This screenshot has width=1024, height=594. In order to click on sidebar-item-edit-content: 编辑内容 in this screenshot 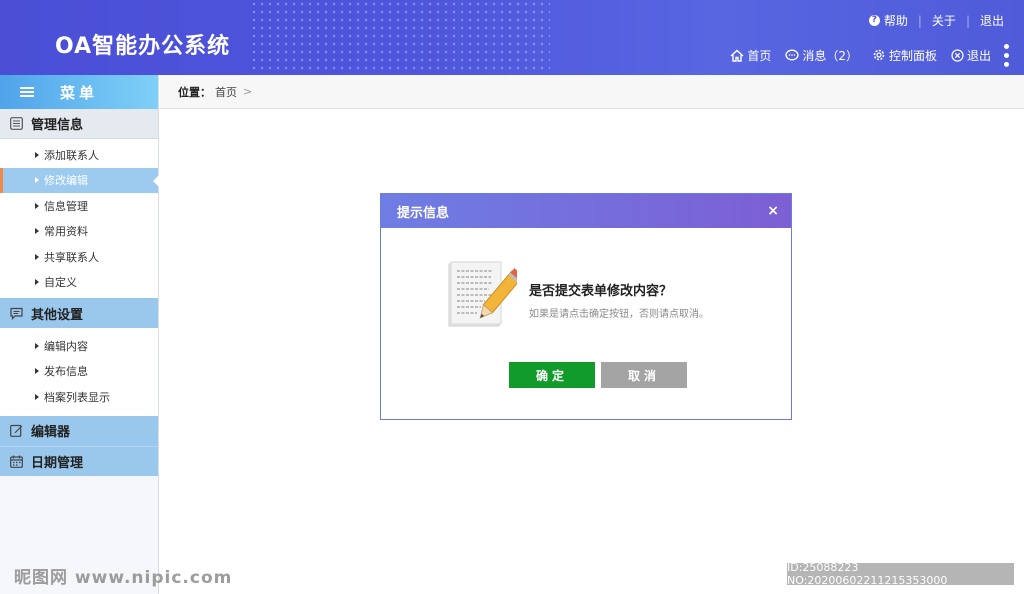, I will do `click(79, 346)`.